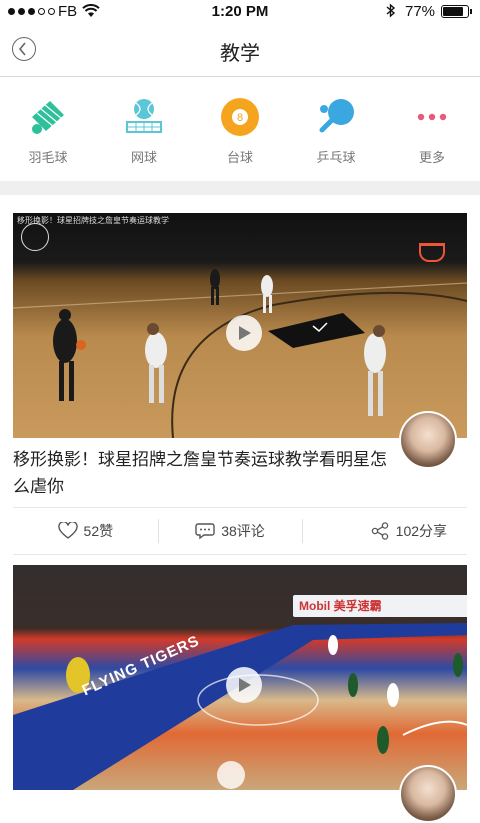 The image size is (480, 823). I want to click on comment-icon, so click(205, 531).